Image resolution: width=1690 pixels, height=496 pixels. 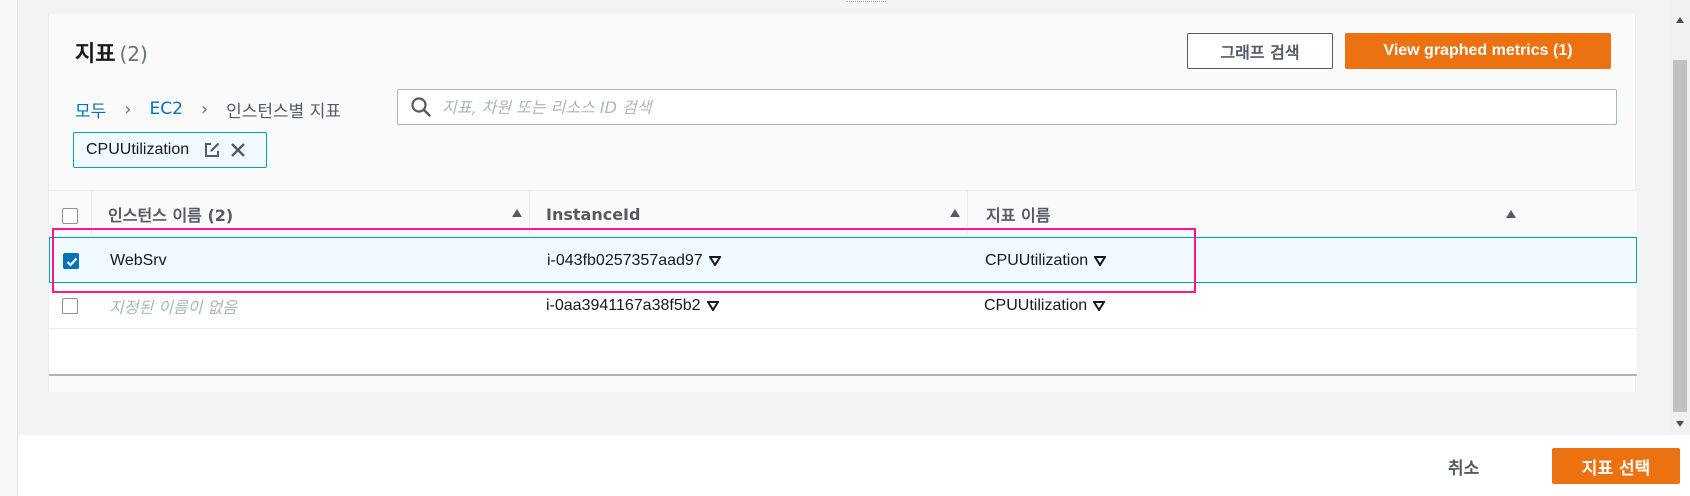 What do you see at coordinates (1260, 51) in the screenshot?
I see `search-graph-button: 그래프 검색` at bounding box center [1260, 51].